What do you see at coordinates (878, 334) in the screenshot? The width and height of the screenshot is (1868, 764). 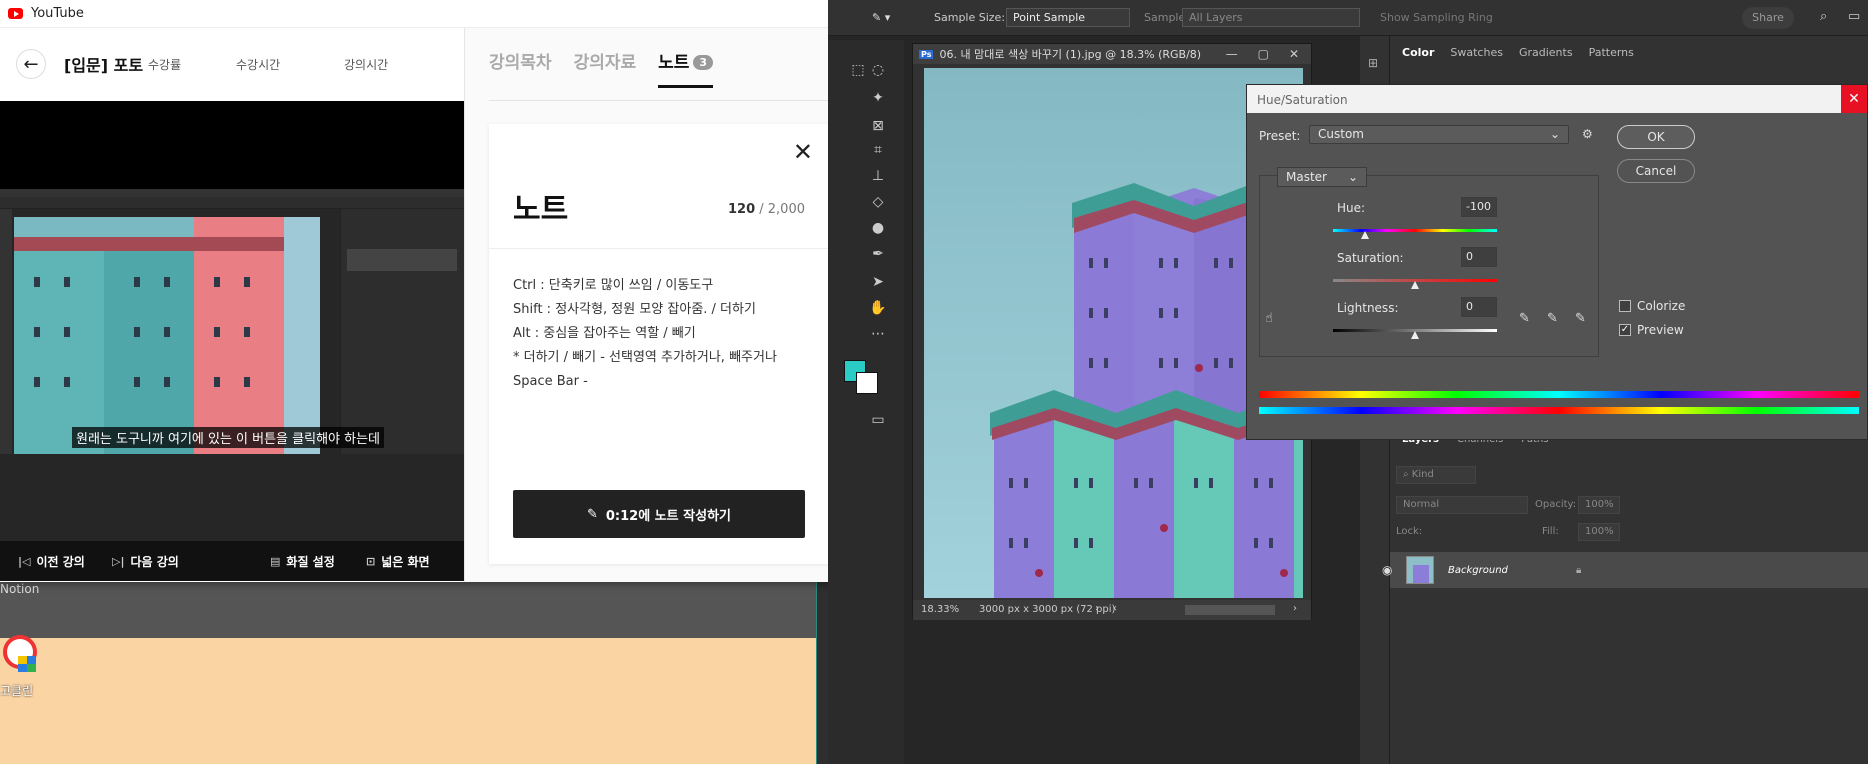 I see `more-tools-icon: ⋯` at bounding box center [878, 334].